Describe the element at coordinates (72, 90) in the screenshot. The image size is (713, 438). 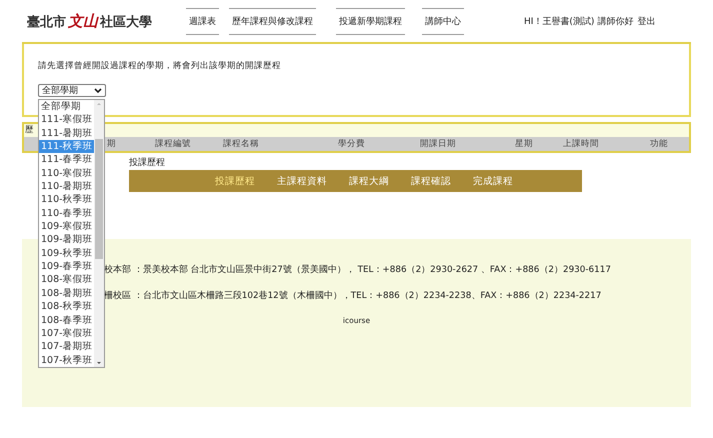
I see `semester-select: 全部學期` at that location.